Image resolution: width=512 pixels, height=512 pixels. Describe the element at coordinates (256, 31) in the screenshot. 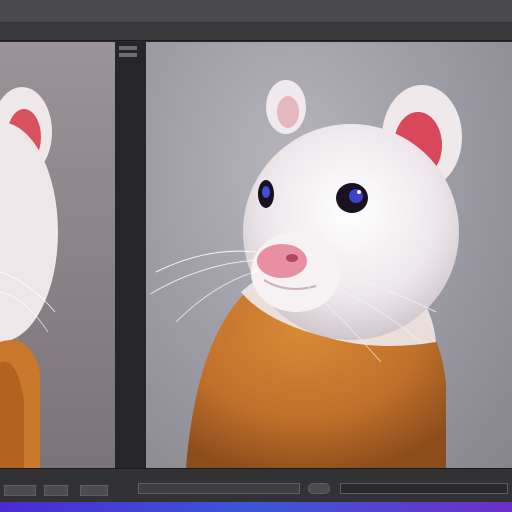

I see `menu-bar` at that location.